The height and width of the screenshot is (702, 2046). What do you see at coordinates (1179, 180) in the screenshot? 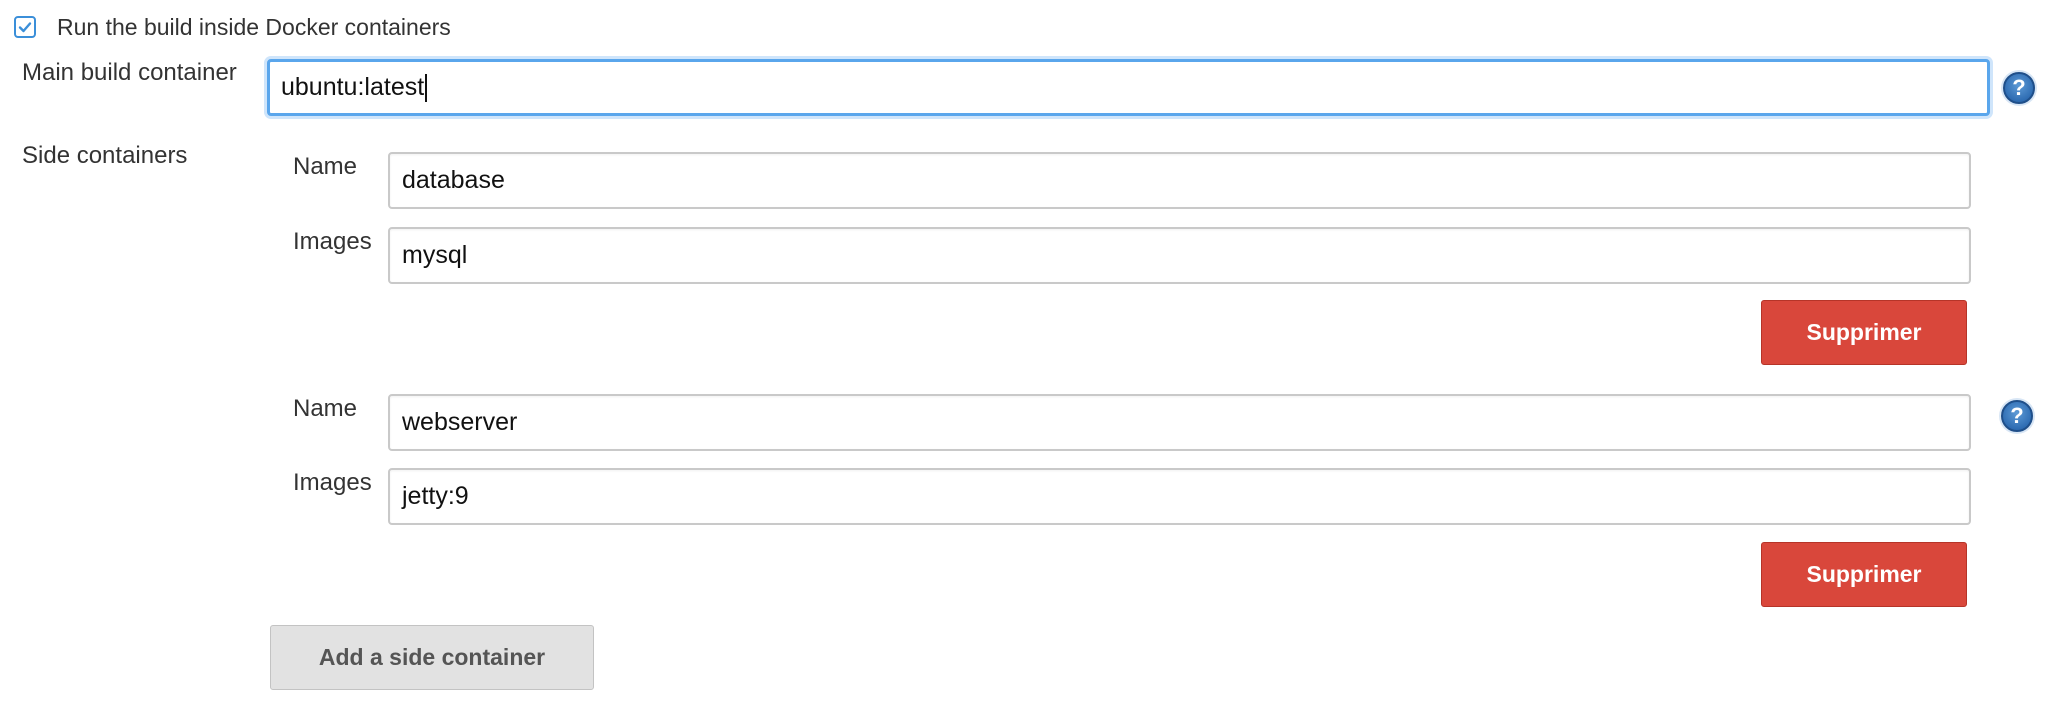
I see `side-container-1-name-input: database` at bounding box center [1179, 180].